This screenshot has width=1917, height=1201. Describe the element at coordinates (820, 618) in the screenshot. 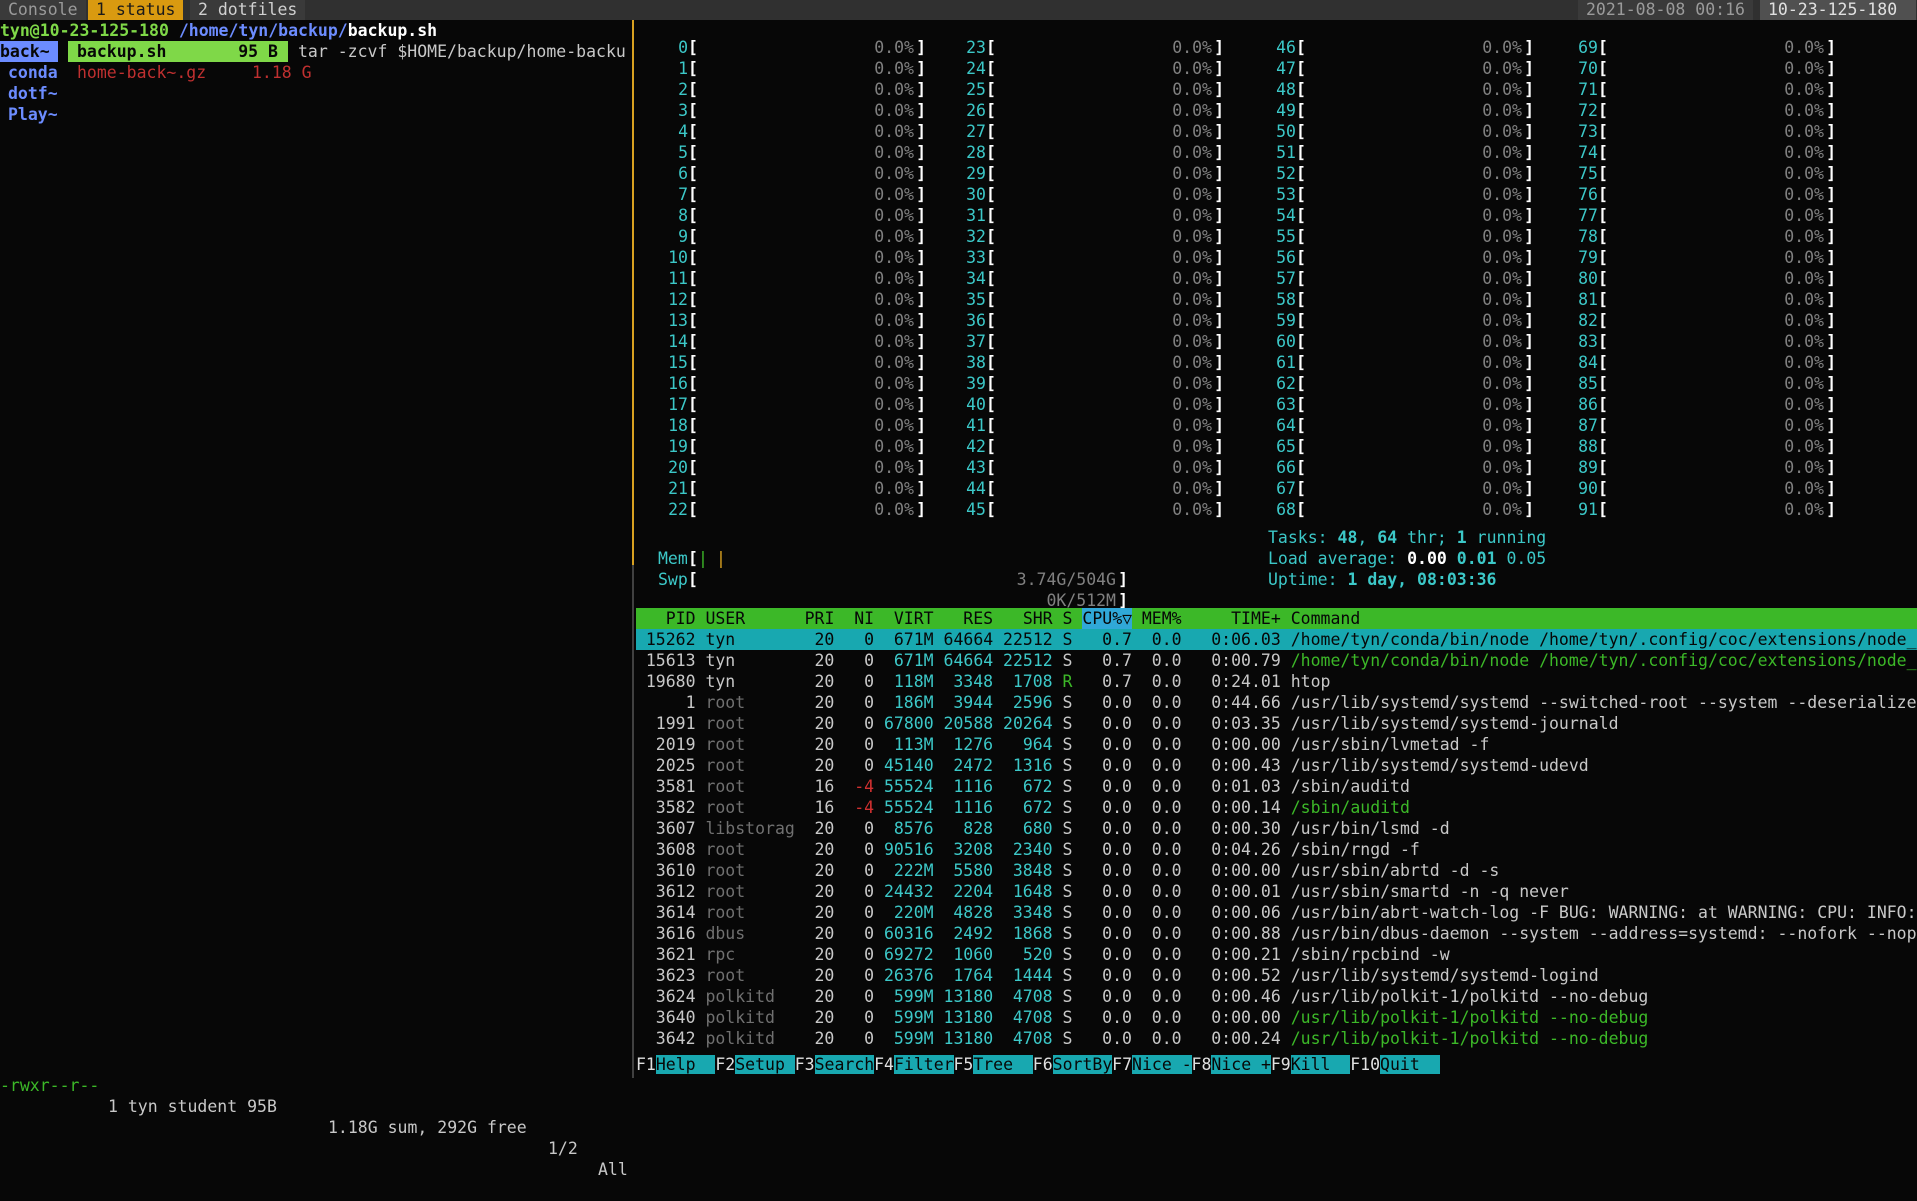

I see `column-header-pri: PRI` at that location.